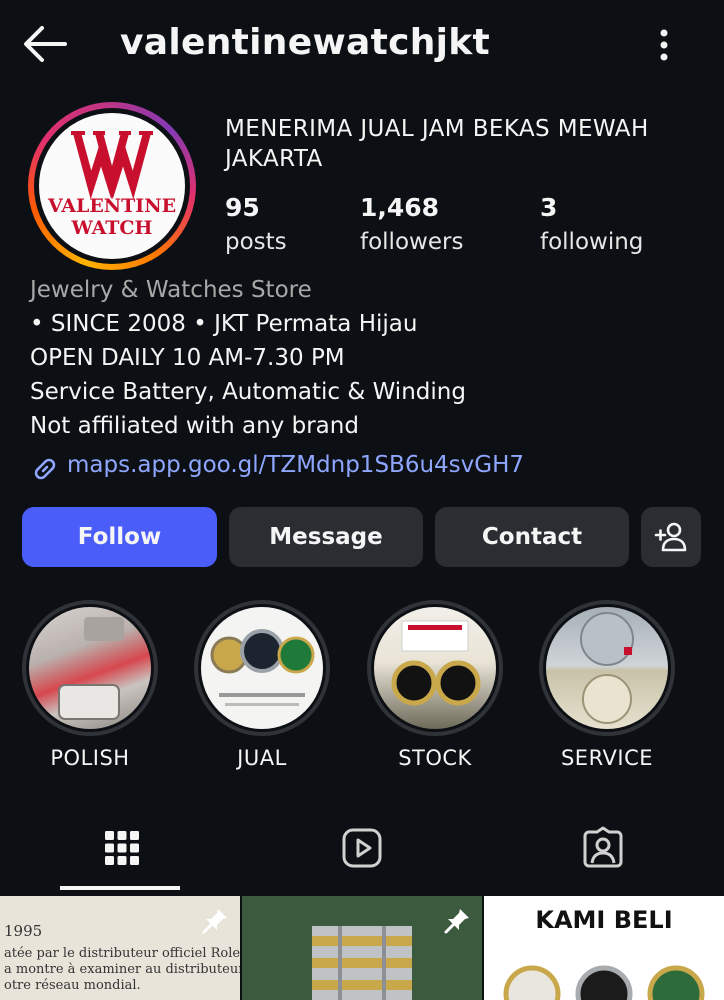 The width and height of the screenshot is (724, 1000). What do you see at coordinates (112, 165) in the screenshot?
I see `valentine-watch-logo` at bounding box center [112, 165].